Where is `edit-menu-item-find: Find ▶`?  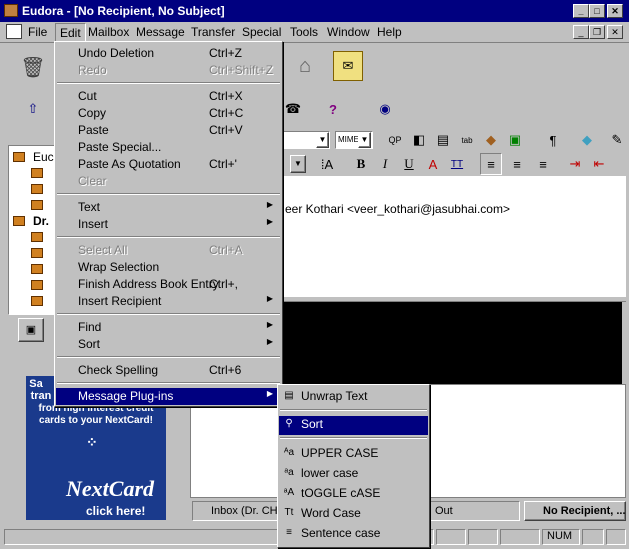
edit-menu-item-find: Find ▶ is located at coordinates (168, 327).